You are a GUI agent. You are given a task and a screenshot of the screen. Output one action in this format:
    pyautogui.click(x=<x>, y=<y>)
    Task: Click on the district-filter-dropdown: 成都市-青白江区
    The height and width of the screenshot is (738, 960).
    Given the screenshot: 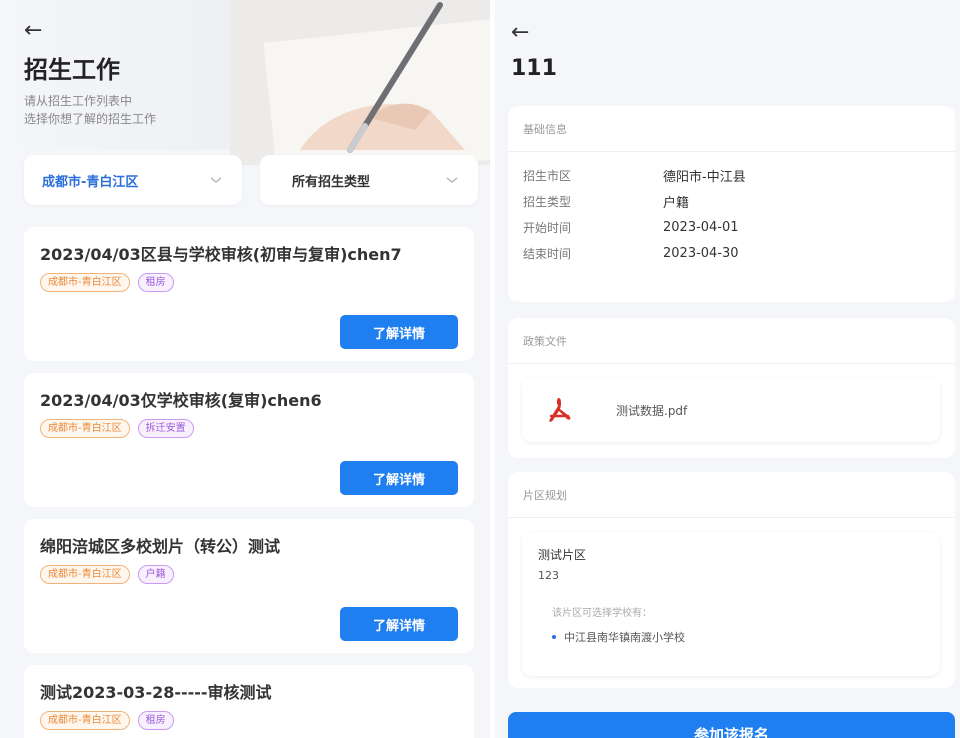 What is the action you would take?
    pyautogui.click(x=133, y=180)
    